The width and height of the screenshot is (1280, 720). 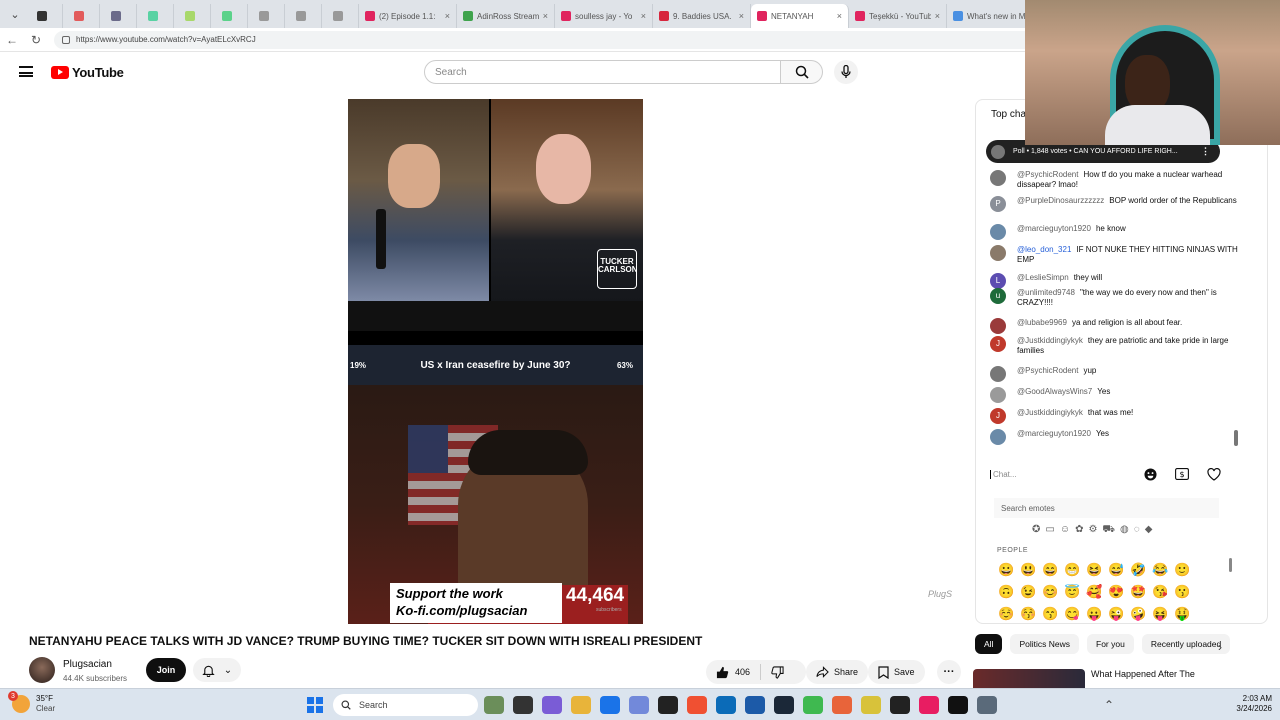 I want to click on emote-scrollbar, so click(x=1230, y=565).